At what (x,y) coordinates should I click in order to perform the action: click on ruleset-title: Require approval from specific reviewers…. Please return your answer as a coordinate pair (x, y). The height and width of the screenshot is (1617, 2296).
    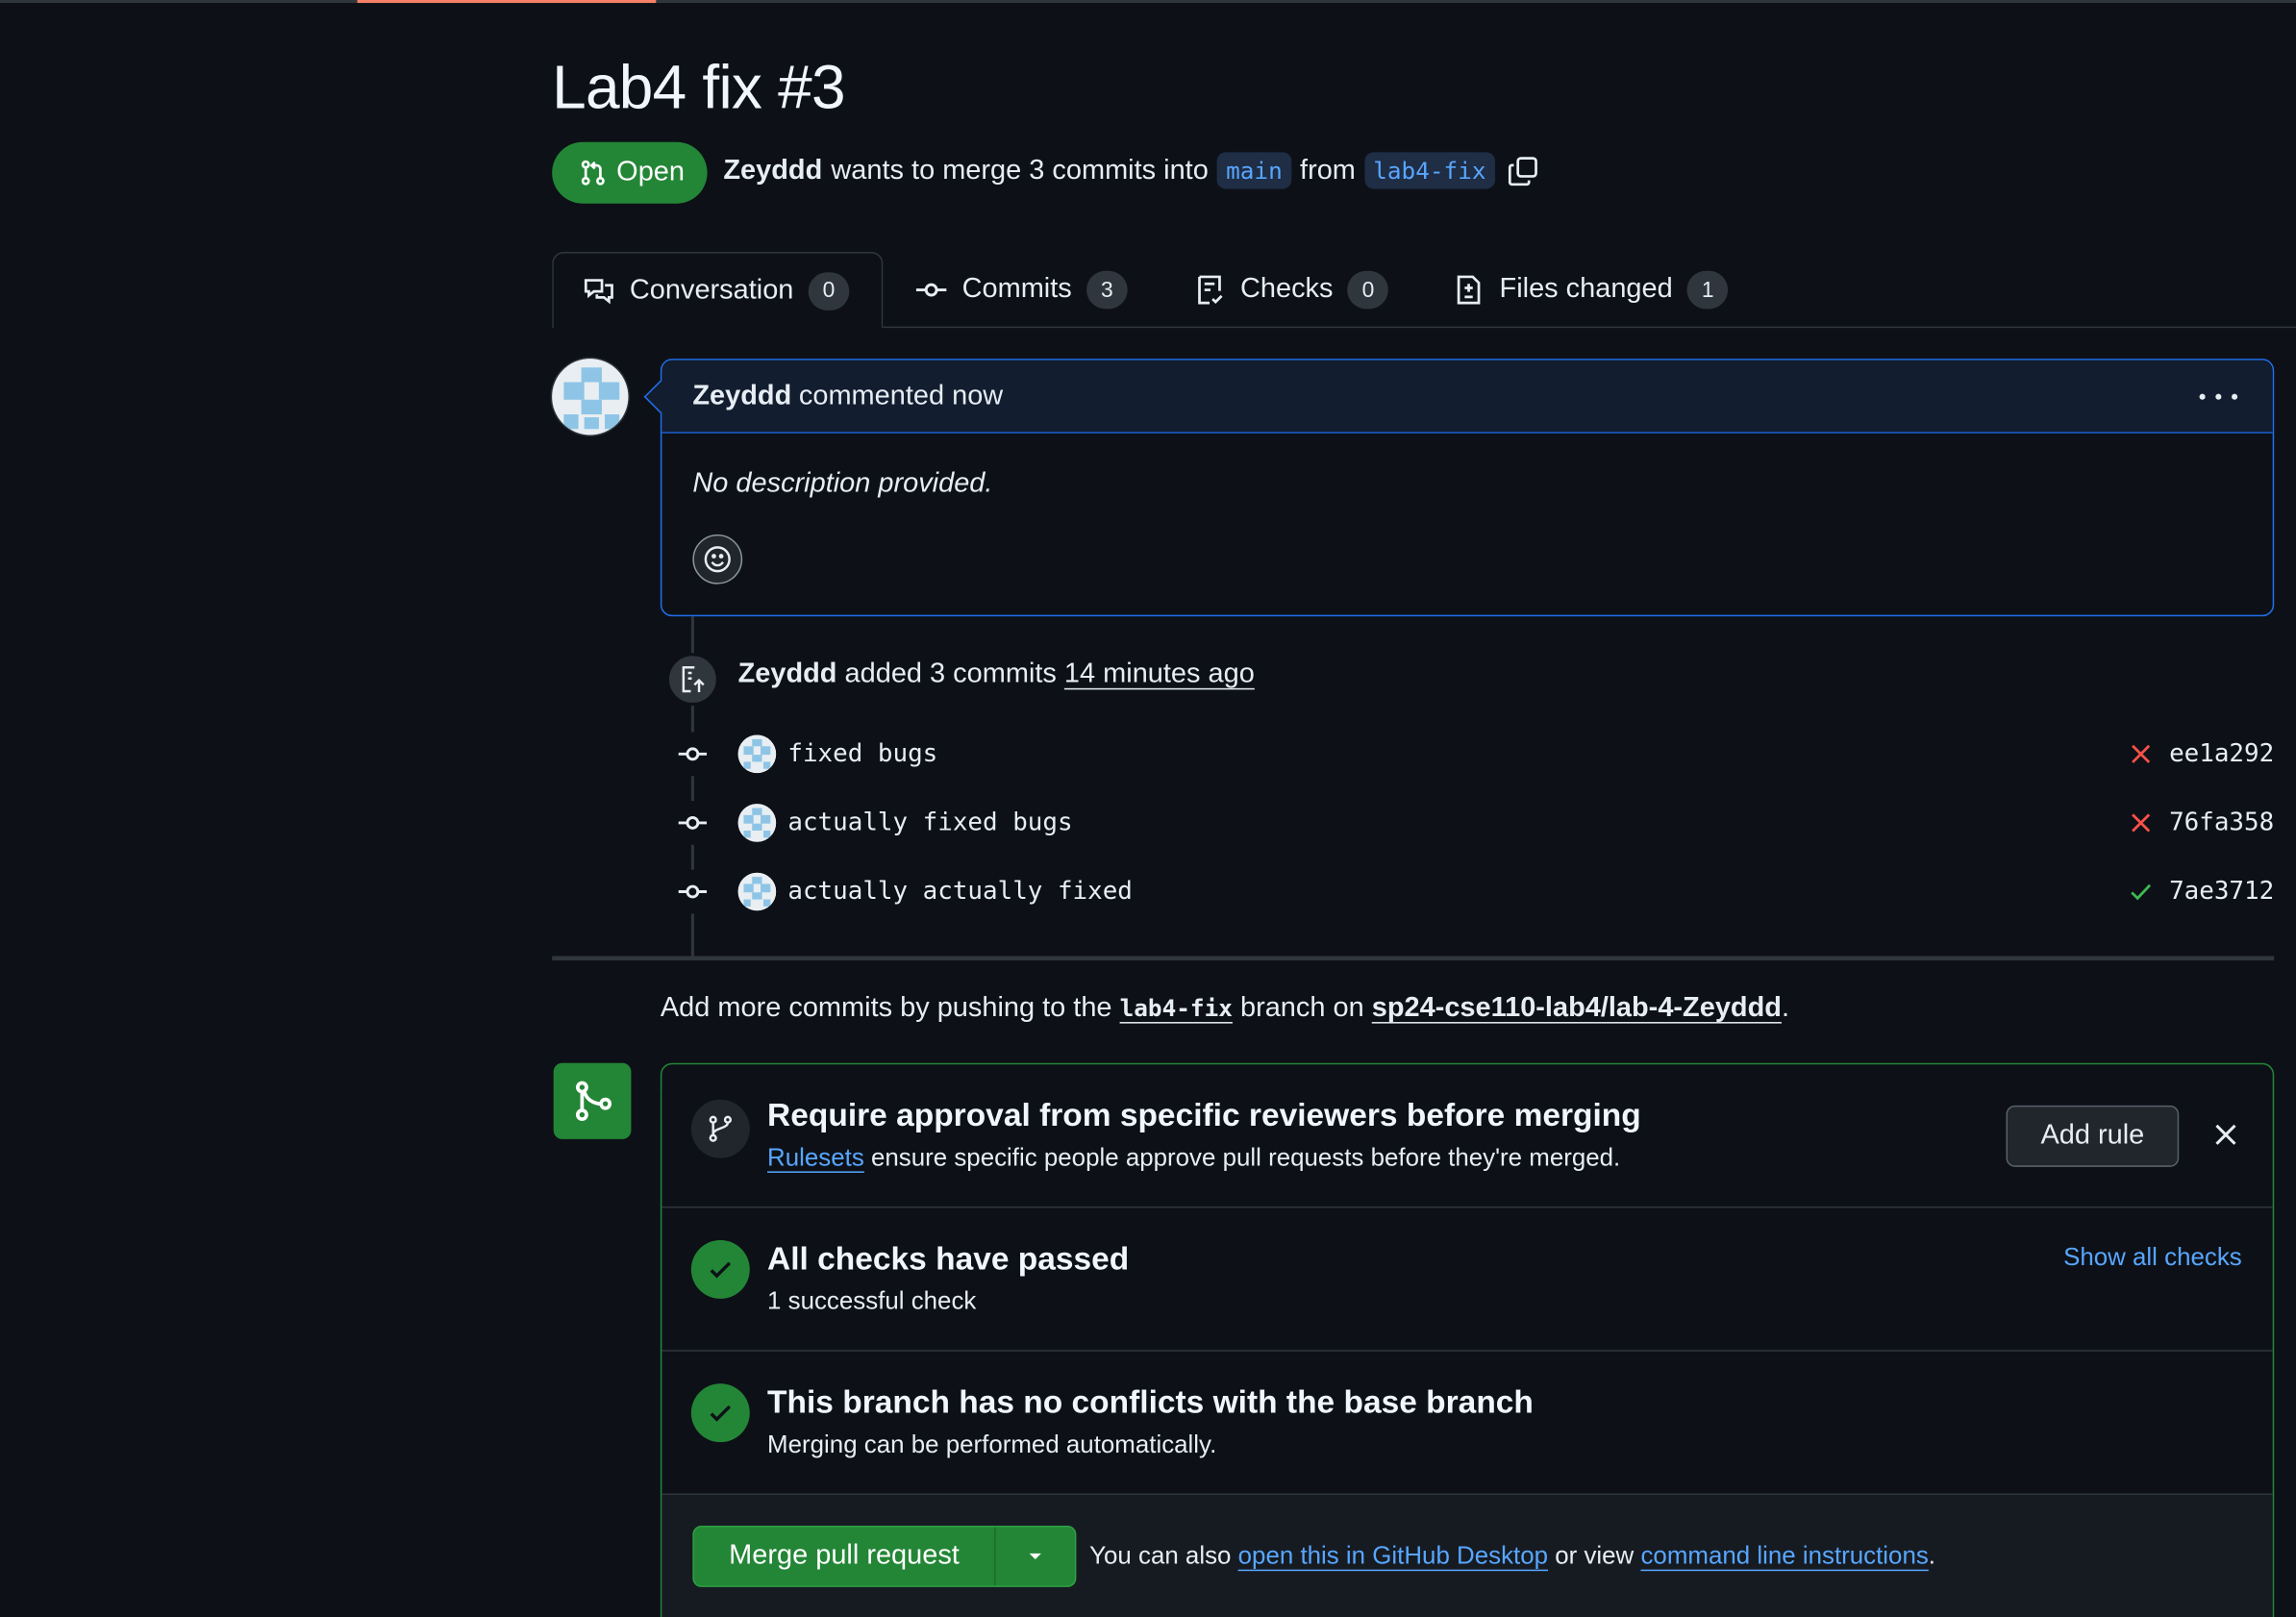
    Looking at the image, I should click on (1204, 1114).